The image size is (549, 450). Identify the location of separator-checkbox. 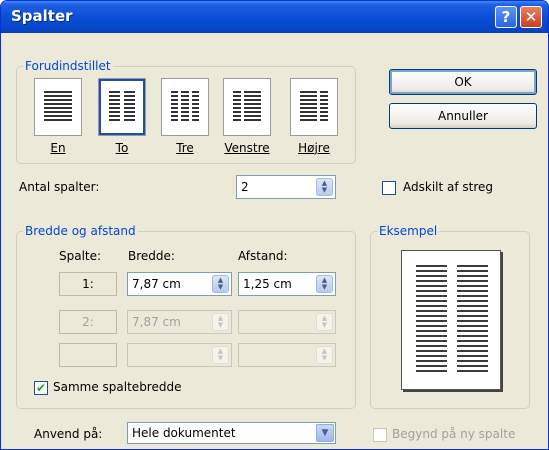
(389, 188).